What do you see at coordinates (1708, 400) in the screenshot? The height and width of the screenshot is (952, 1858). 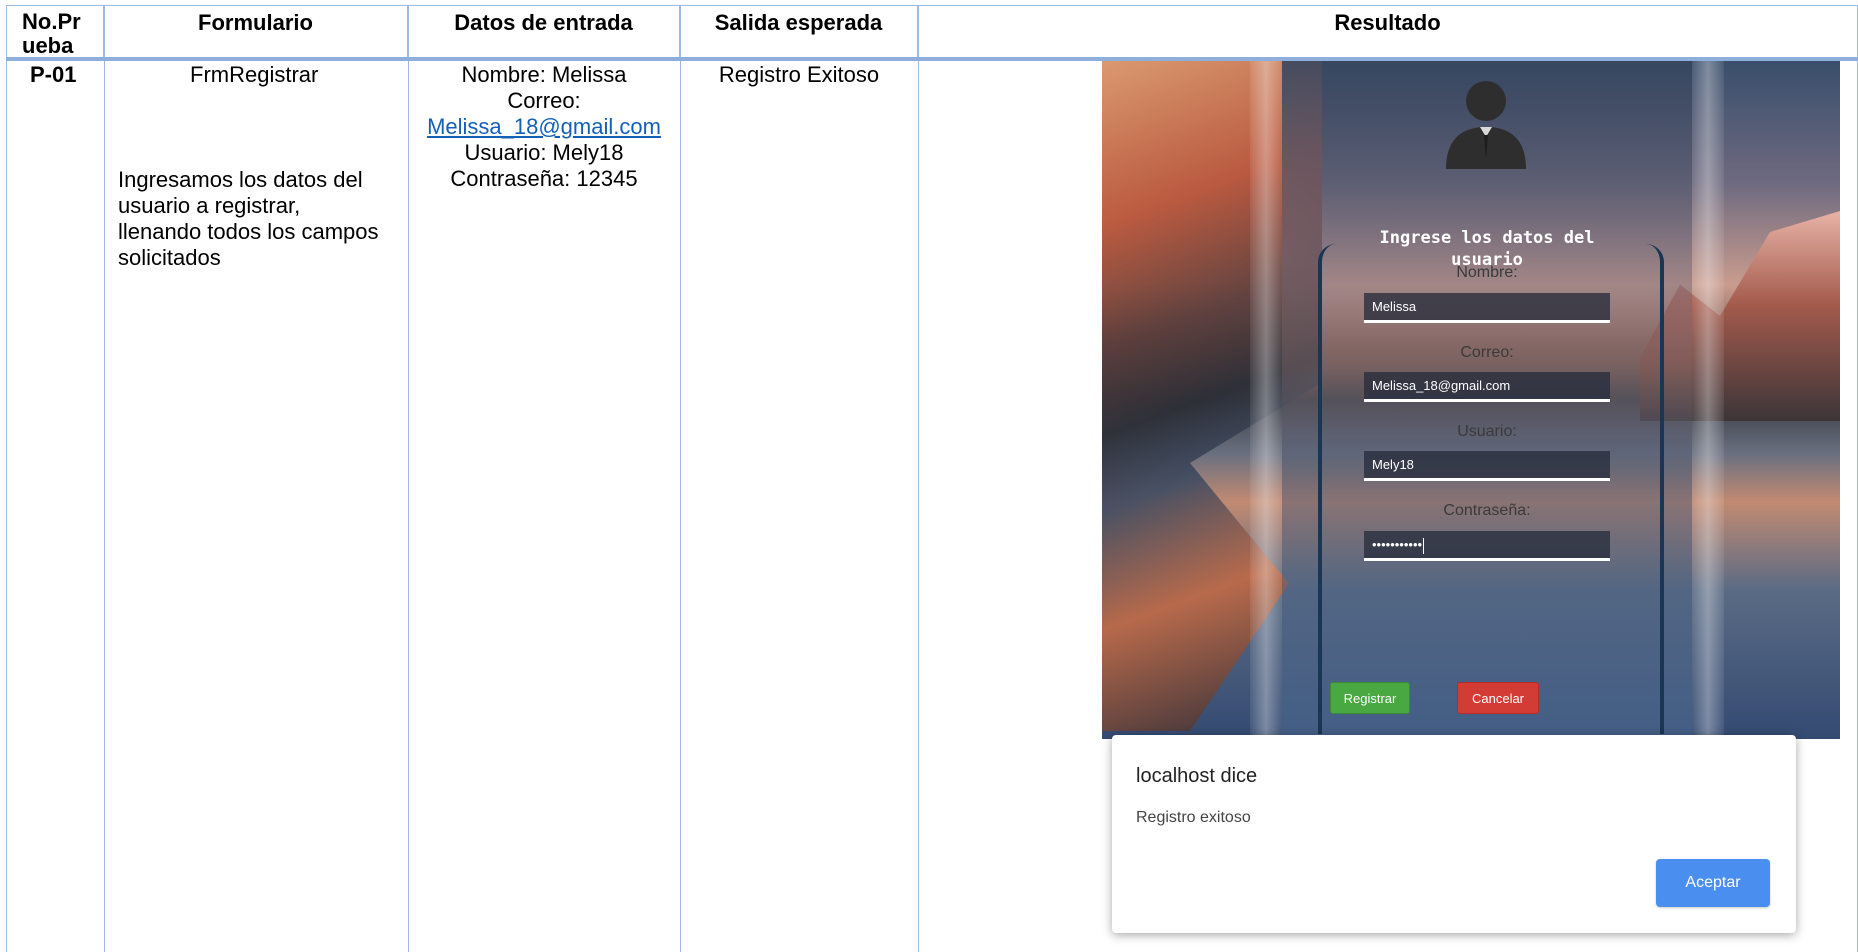 I see `glass-pillar-right` at bounding box center [1708, 400].